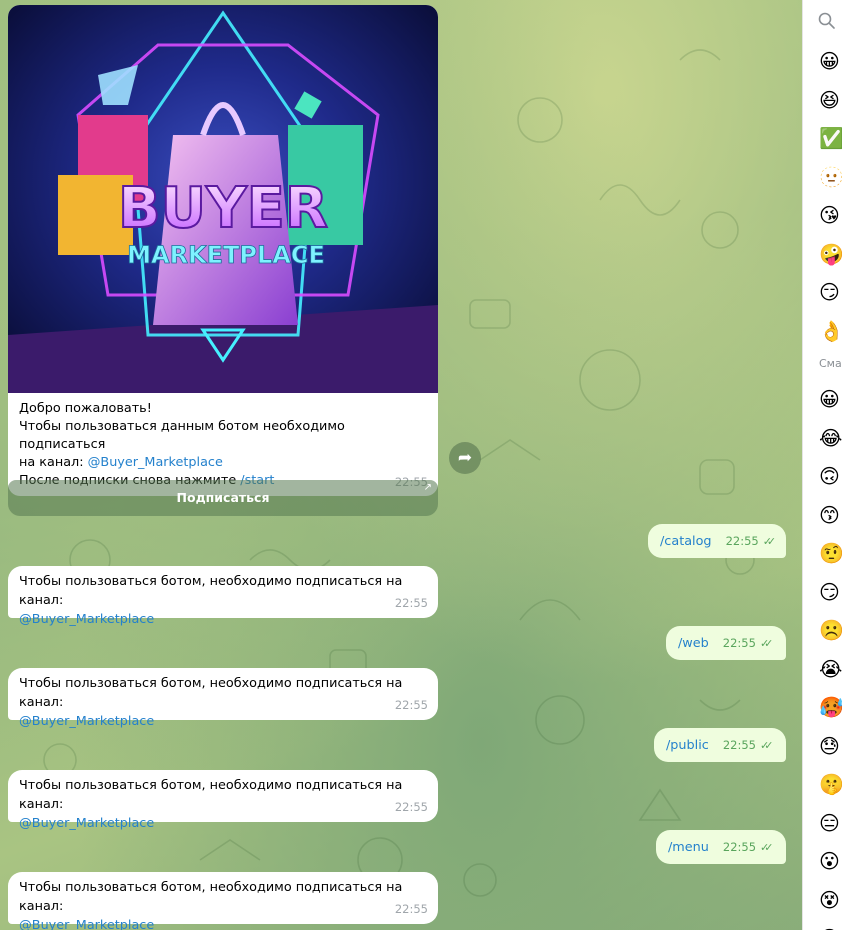 The height and width of the screenshot is (930, 842). I want to click on command-text: /public, so click(687, 745).